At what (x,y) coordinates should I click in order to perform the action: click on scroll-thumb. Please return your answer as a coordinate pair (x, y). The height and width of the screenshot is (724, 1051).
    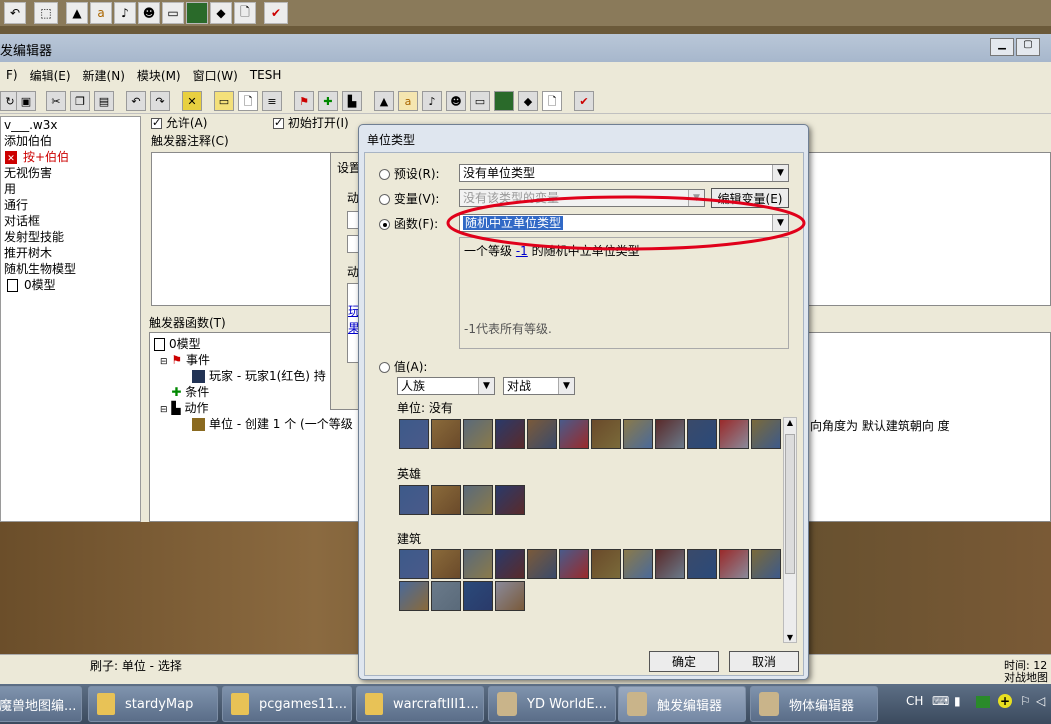
    Looking at the image, I should click on (790, 504).